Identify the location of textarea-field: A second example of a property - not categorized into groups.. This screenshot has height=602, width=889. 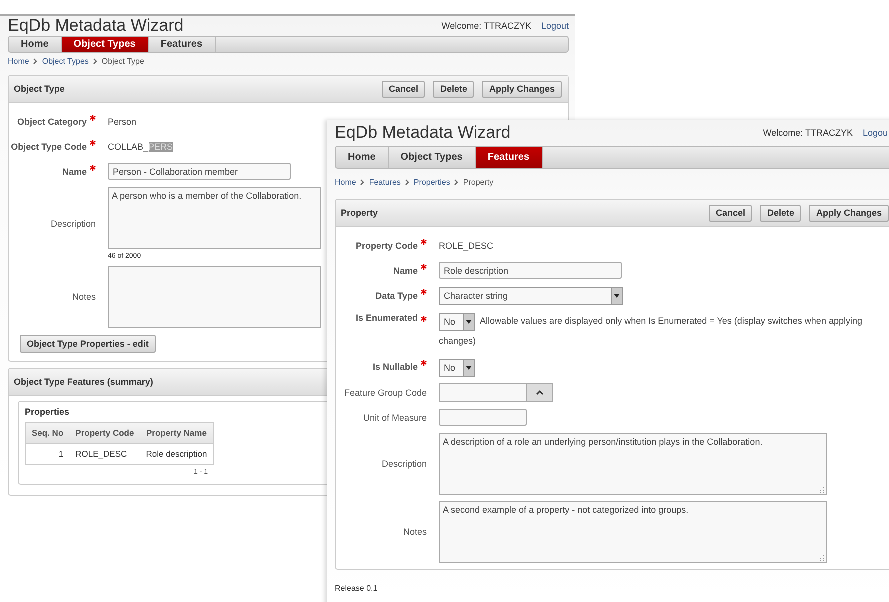
(633, 532).